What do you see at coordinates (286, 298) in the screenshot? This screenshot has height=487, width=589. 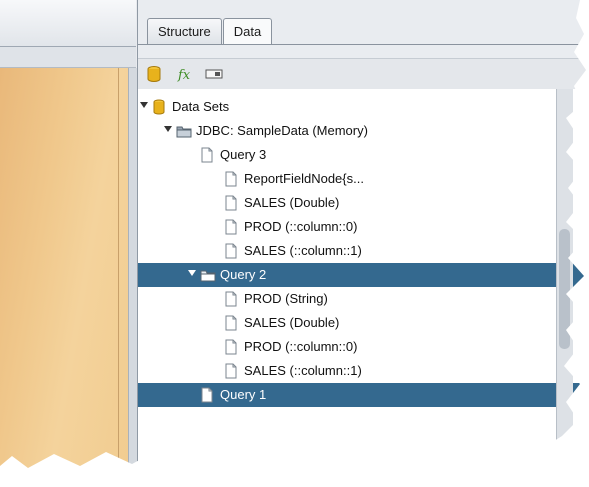 I see `tree-node-label: PROD (String)` at bounding box center [286, 298].